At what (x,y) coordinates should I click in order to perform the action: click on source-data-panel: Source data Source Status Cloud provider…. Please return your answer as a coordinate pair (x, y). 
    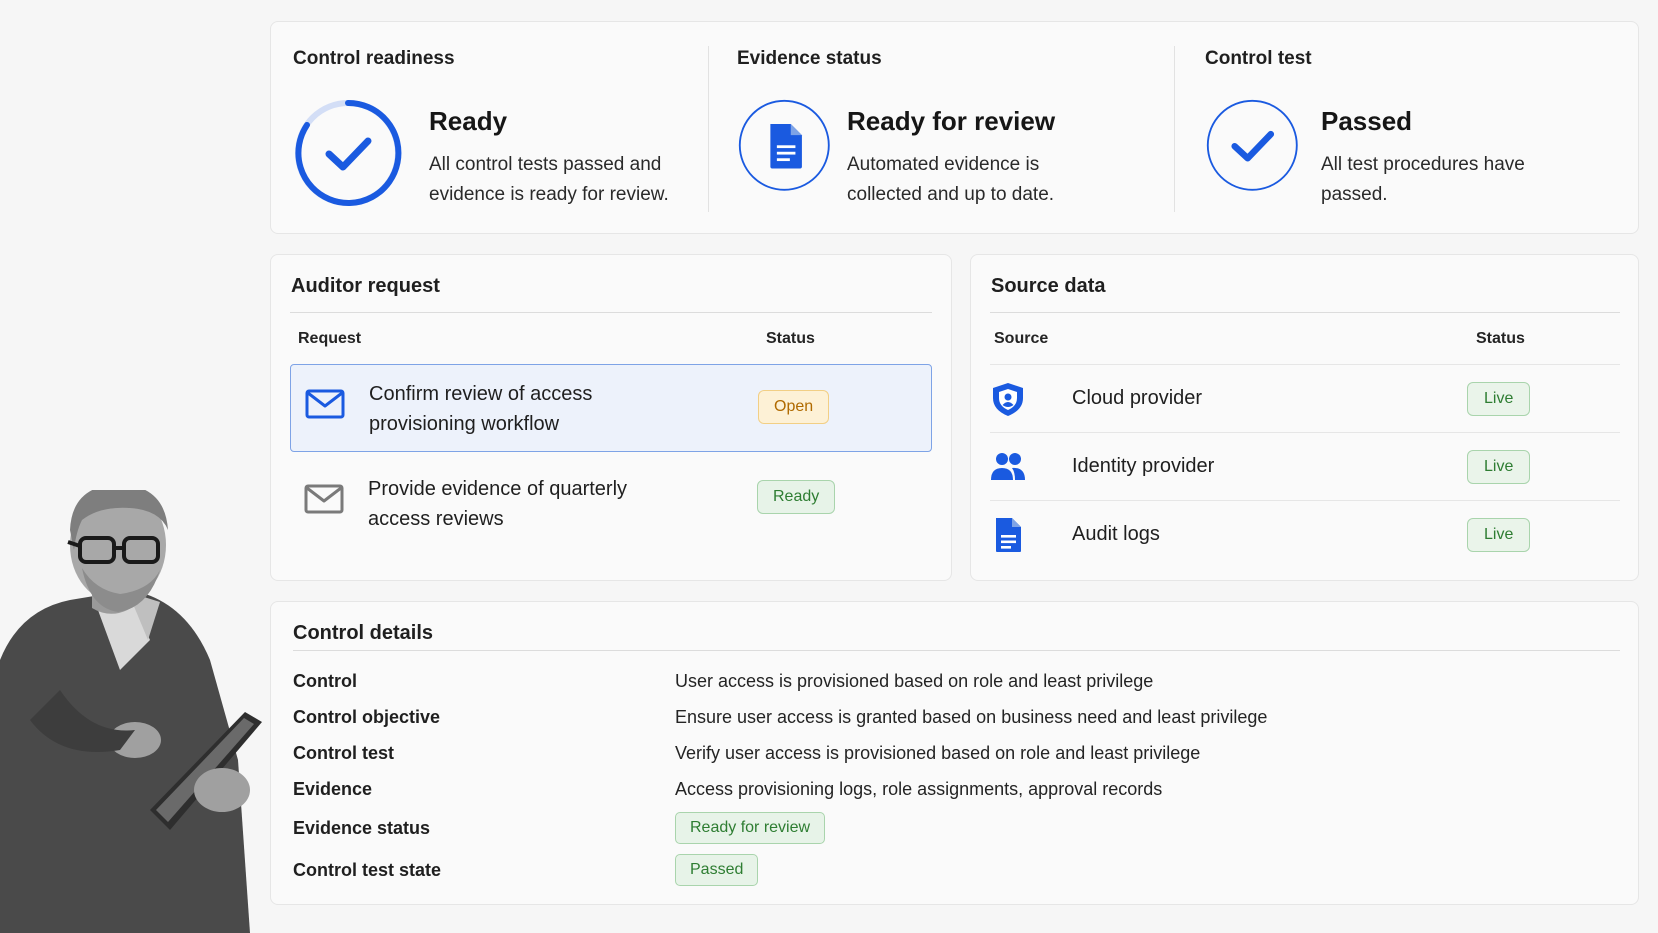
    Looking at the image, I should click on (1304, 417).